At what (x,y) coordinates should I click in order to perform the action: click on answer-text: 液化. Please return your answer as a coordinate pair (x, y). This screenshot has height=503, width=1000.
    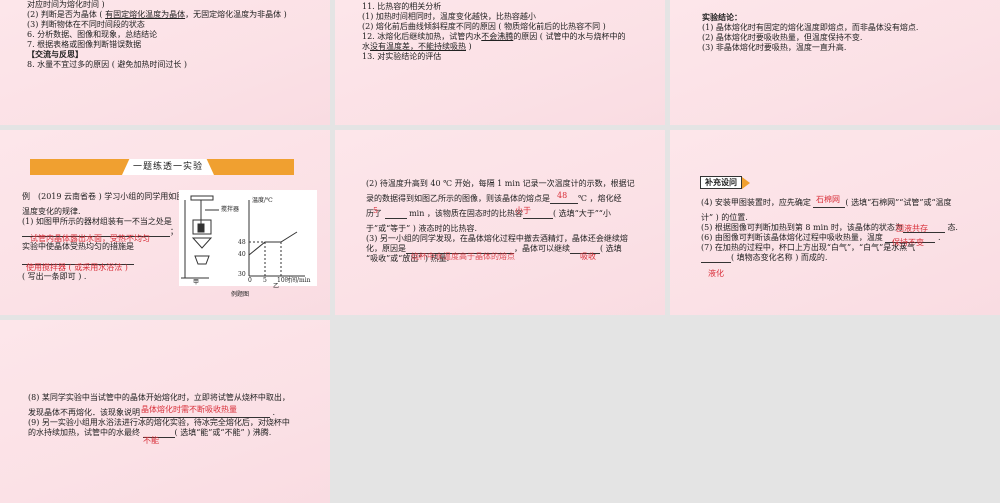
    Looking at the image, I should click on (716, 273).